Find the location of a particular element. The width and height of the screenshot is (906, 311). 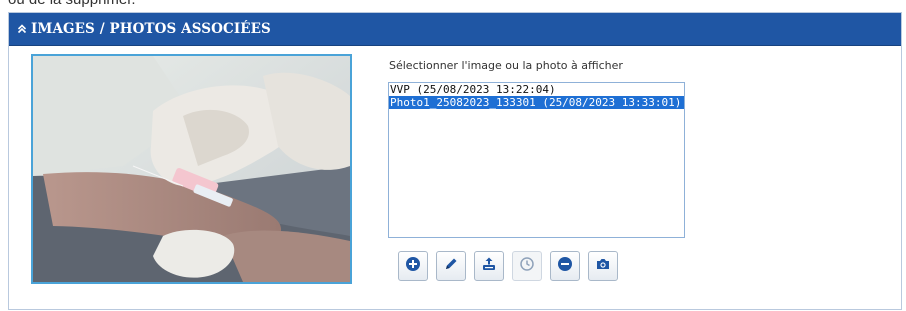

upload-icon is located at coordinates (489, 266).